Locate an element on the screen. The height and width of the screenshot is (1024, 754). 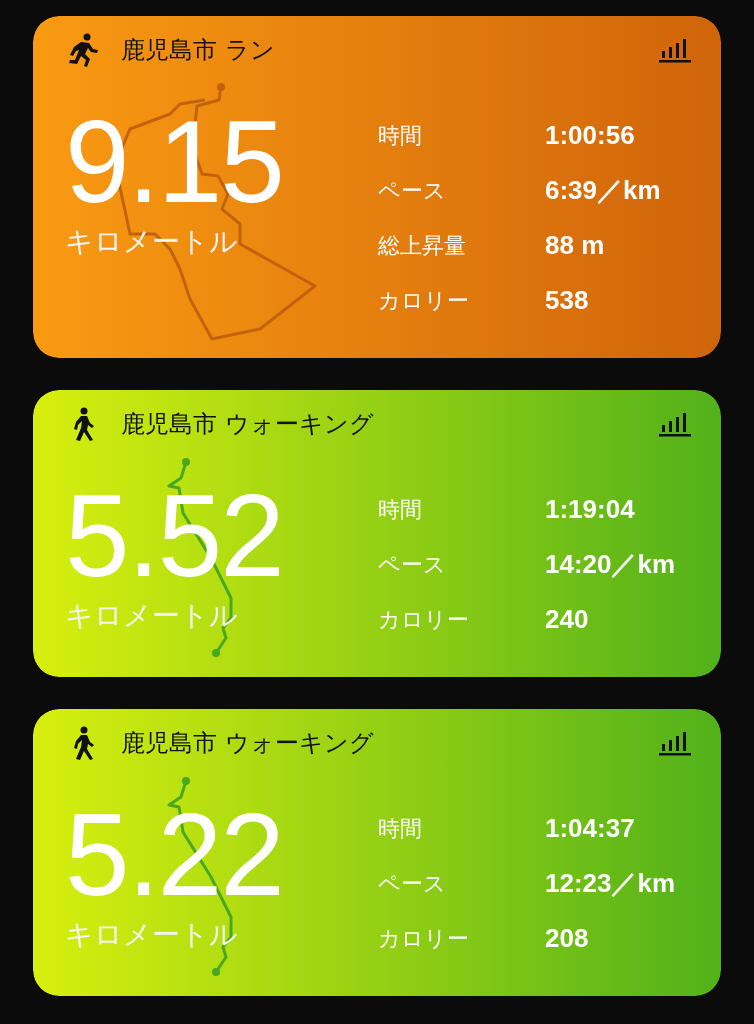
stat-value: 1:19:04 is located at coordinates (590, 509).